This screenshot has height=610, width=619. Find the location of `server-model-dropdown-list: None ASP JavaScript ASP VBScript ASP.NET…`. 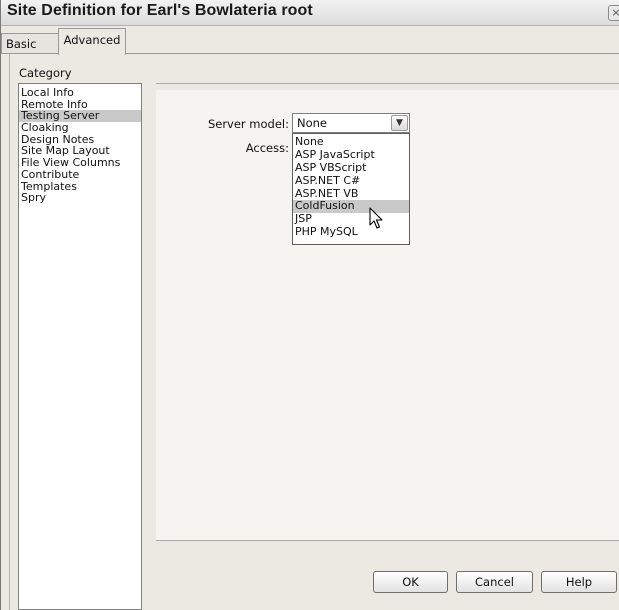

server-model-dropdown-list: None ASP JavaScript ASP VBScript ASP.NET… is located at coordinates (351, 189).